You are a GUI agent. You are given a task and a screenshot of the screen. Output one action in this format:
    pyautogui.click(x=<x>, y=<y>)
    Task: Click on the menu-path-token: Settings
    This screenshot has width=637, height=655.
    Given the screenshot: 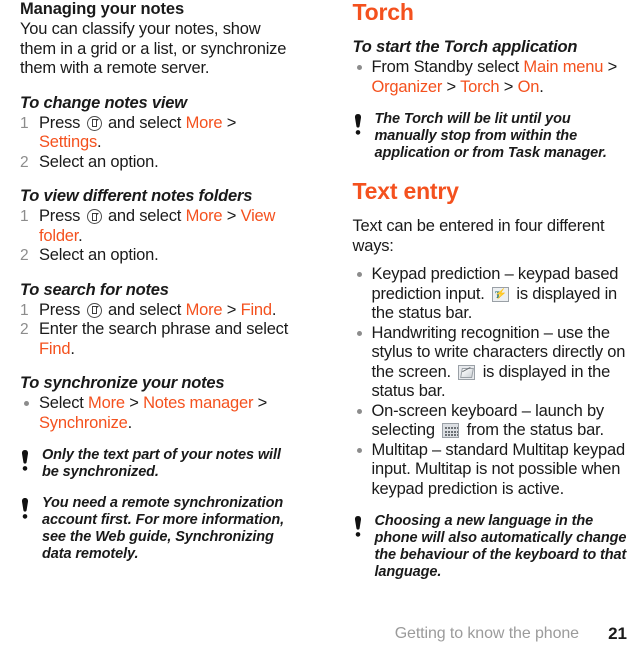 What is the action you would take?
    pyautogui.click(x=68, y=142)
    